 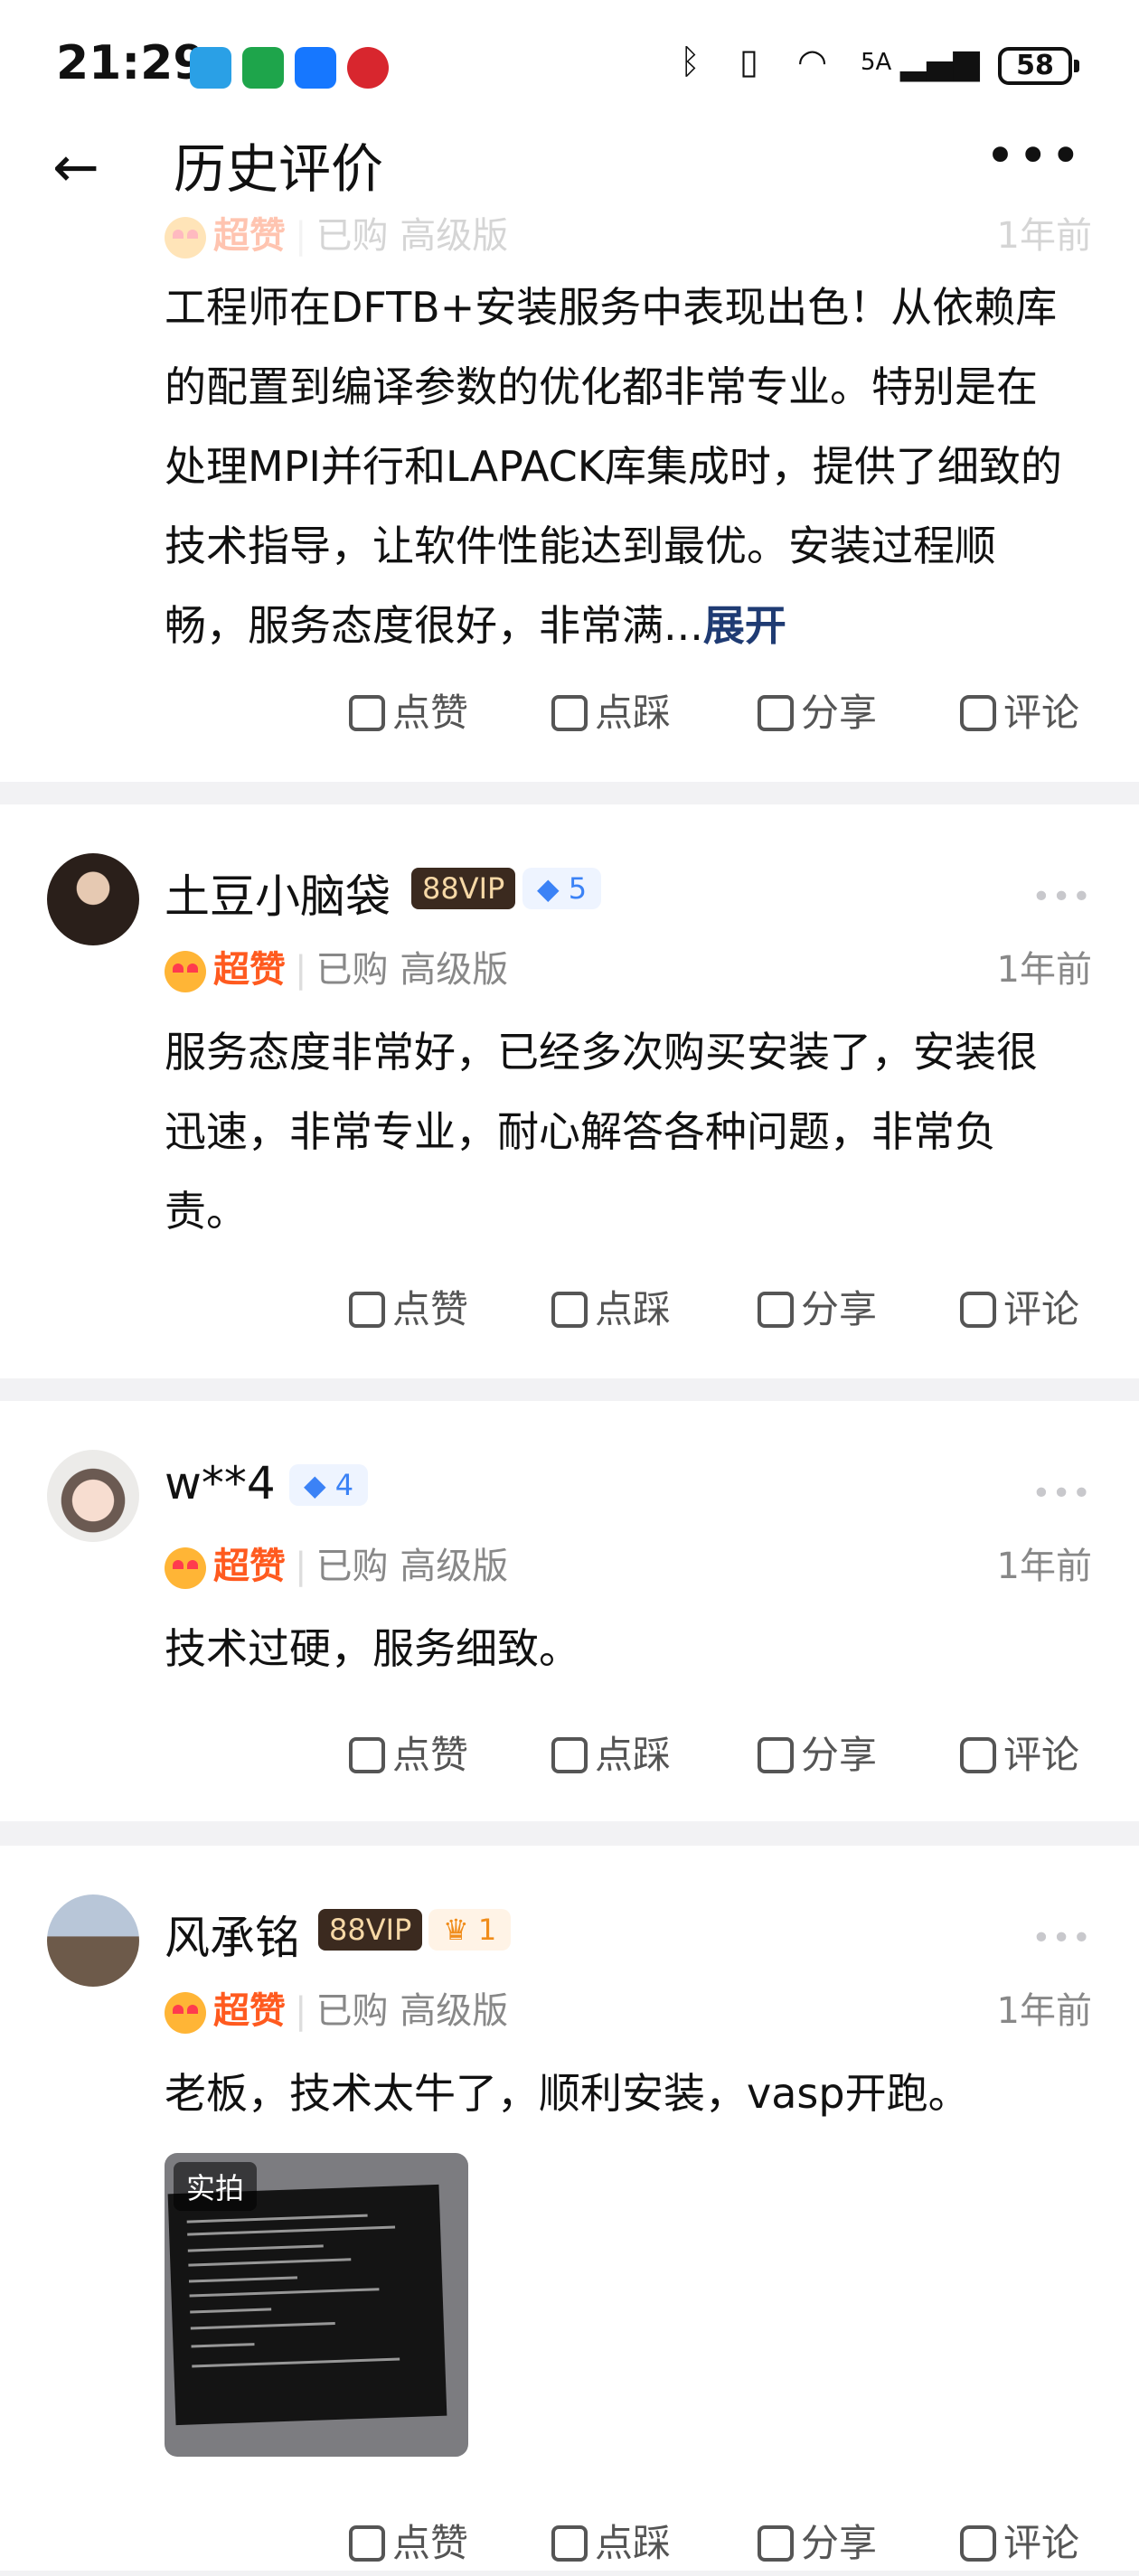 What do you see at coordinates (279, 169) in the screenshot?
I see `page-title: 历史评价` at bounding box center [279, 169].